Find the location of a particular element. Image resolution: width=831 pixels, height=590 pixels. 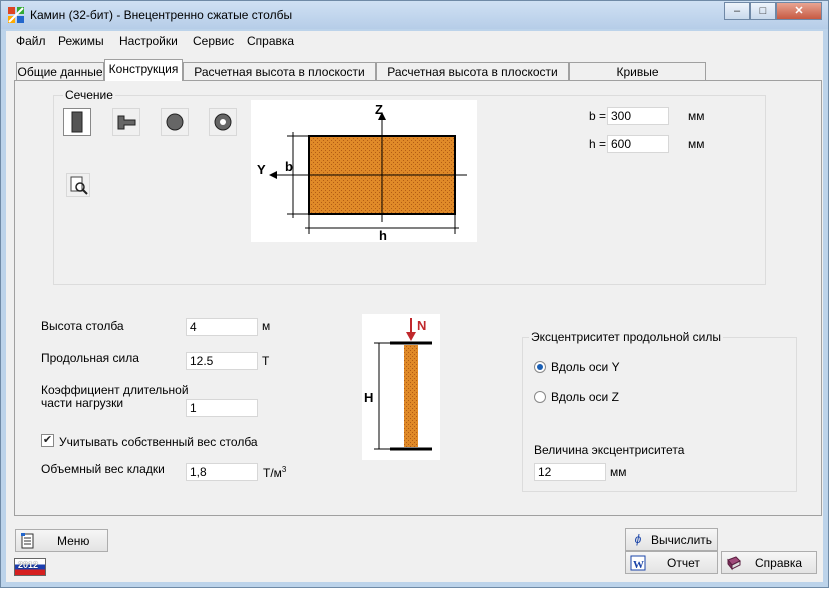

t-section-icon is located at coordinates (126, 122).